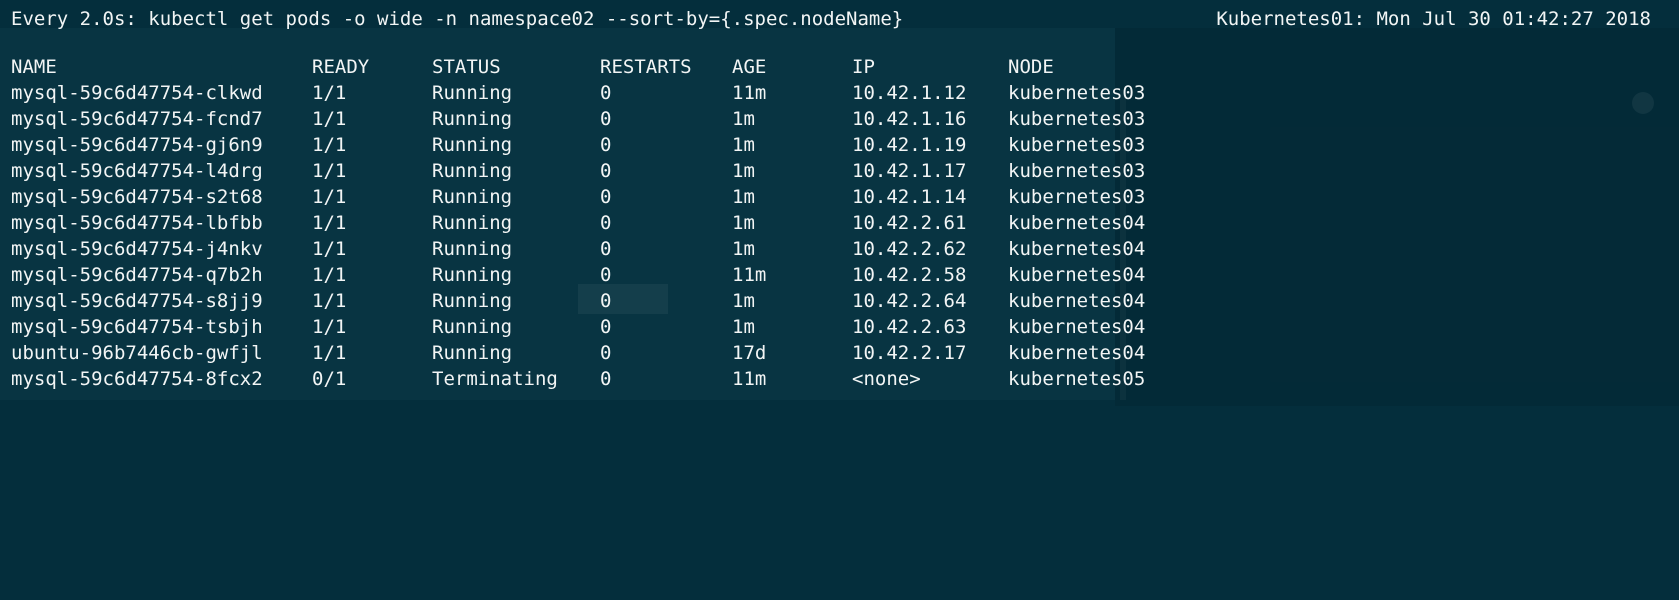 Image resolution: width=1679 pixels, height=600 pixels. I want to click on pod-name: mysql-59c6d47754-q7b2h, so click(137, 275).